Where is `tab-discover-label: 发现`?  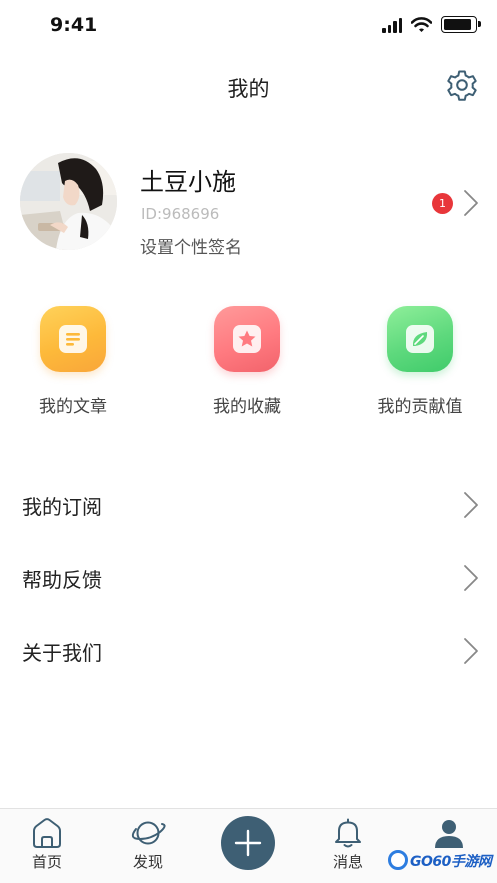 tab-discover-label: 发现 is located at coordinates (147, 862).